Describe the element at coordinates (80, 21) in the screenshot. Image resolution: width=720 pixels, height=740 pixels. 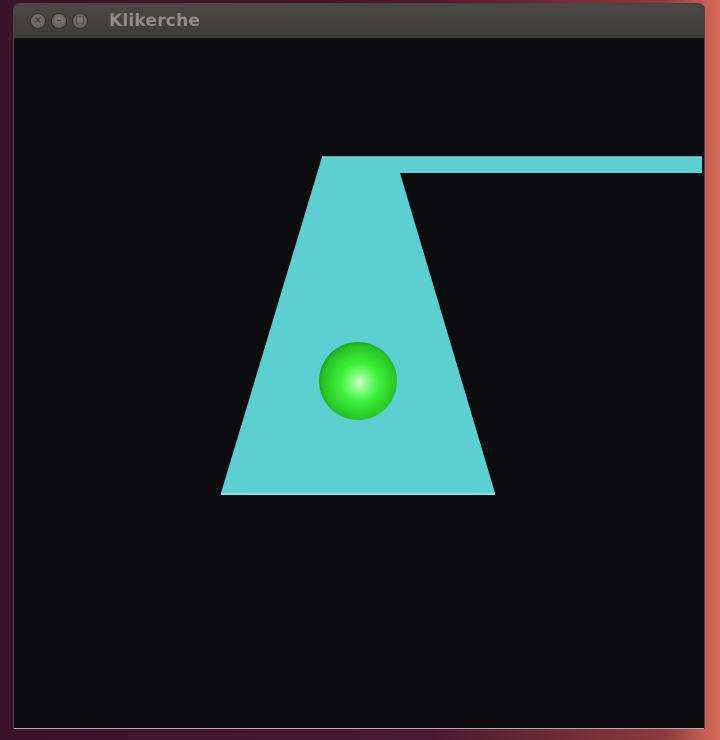
I see `maximize-icon: □` at that location.